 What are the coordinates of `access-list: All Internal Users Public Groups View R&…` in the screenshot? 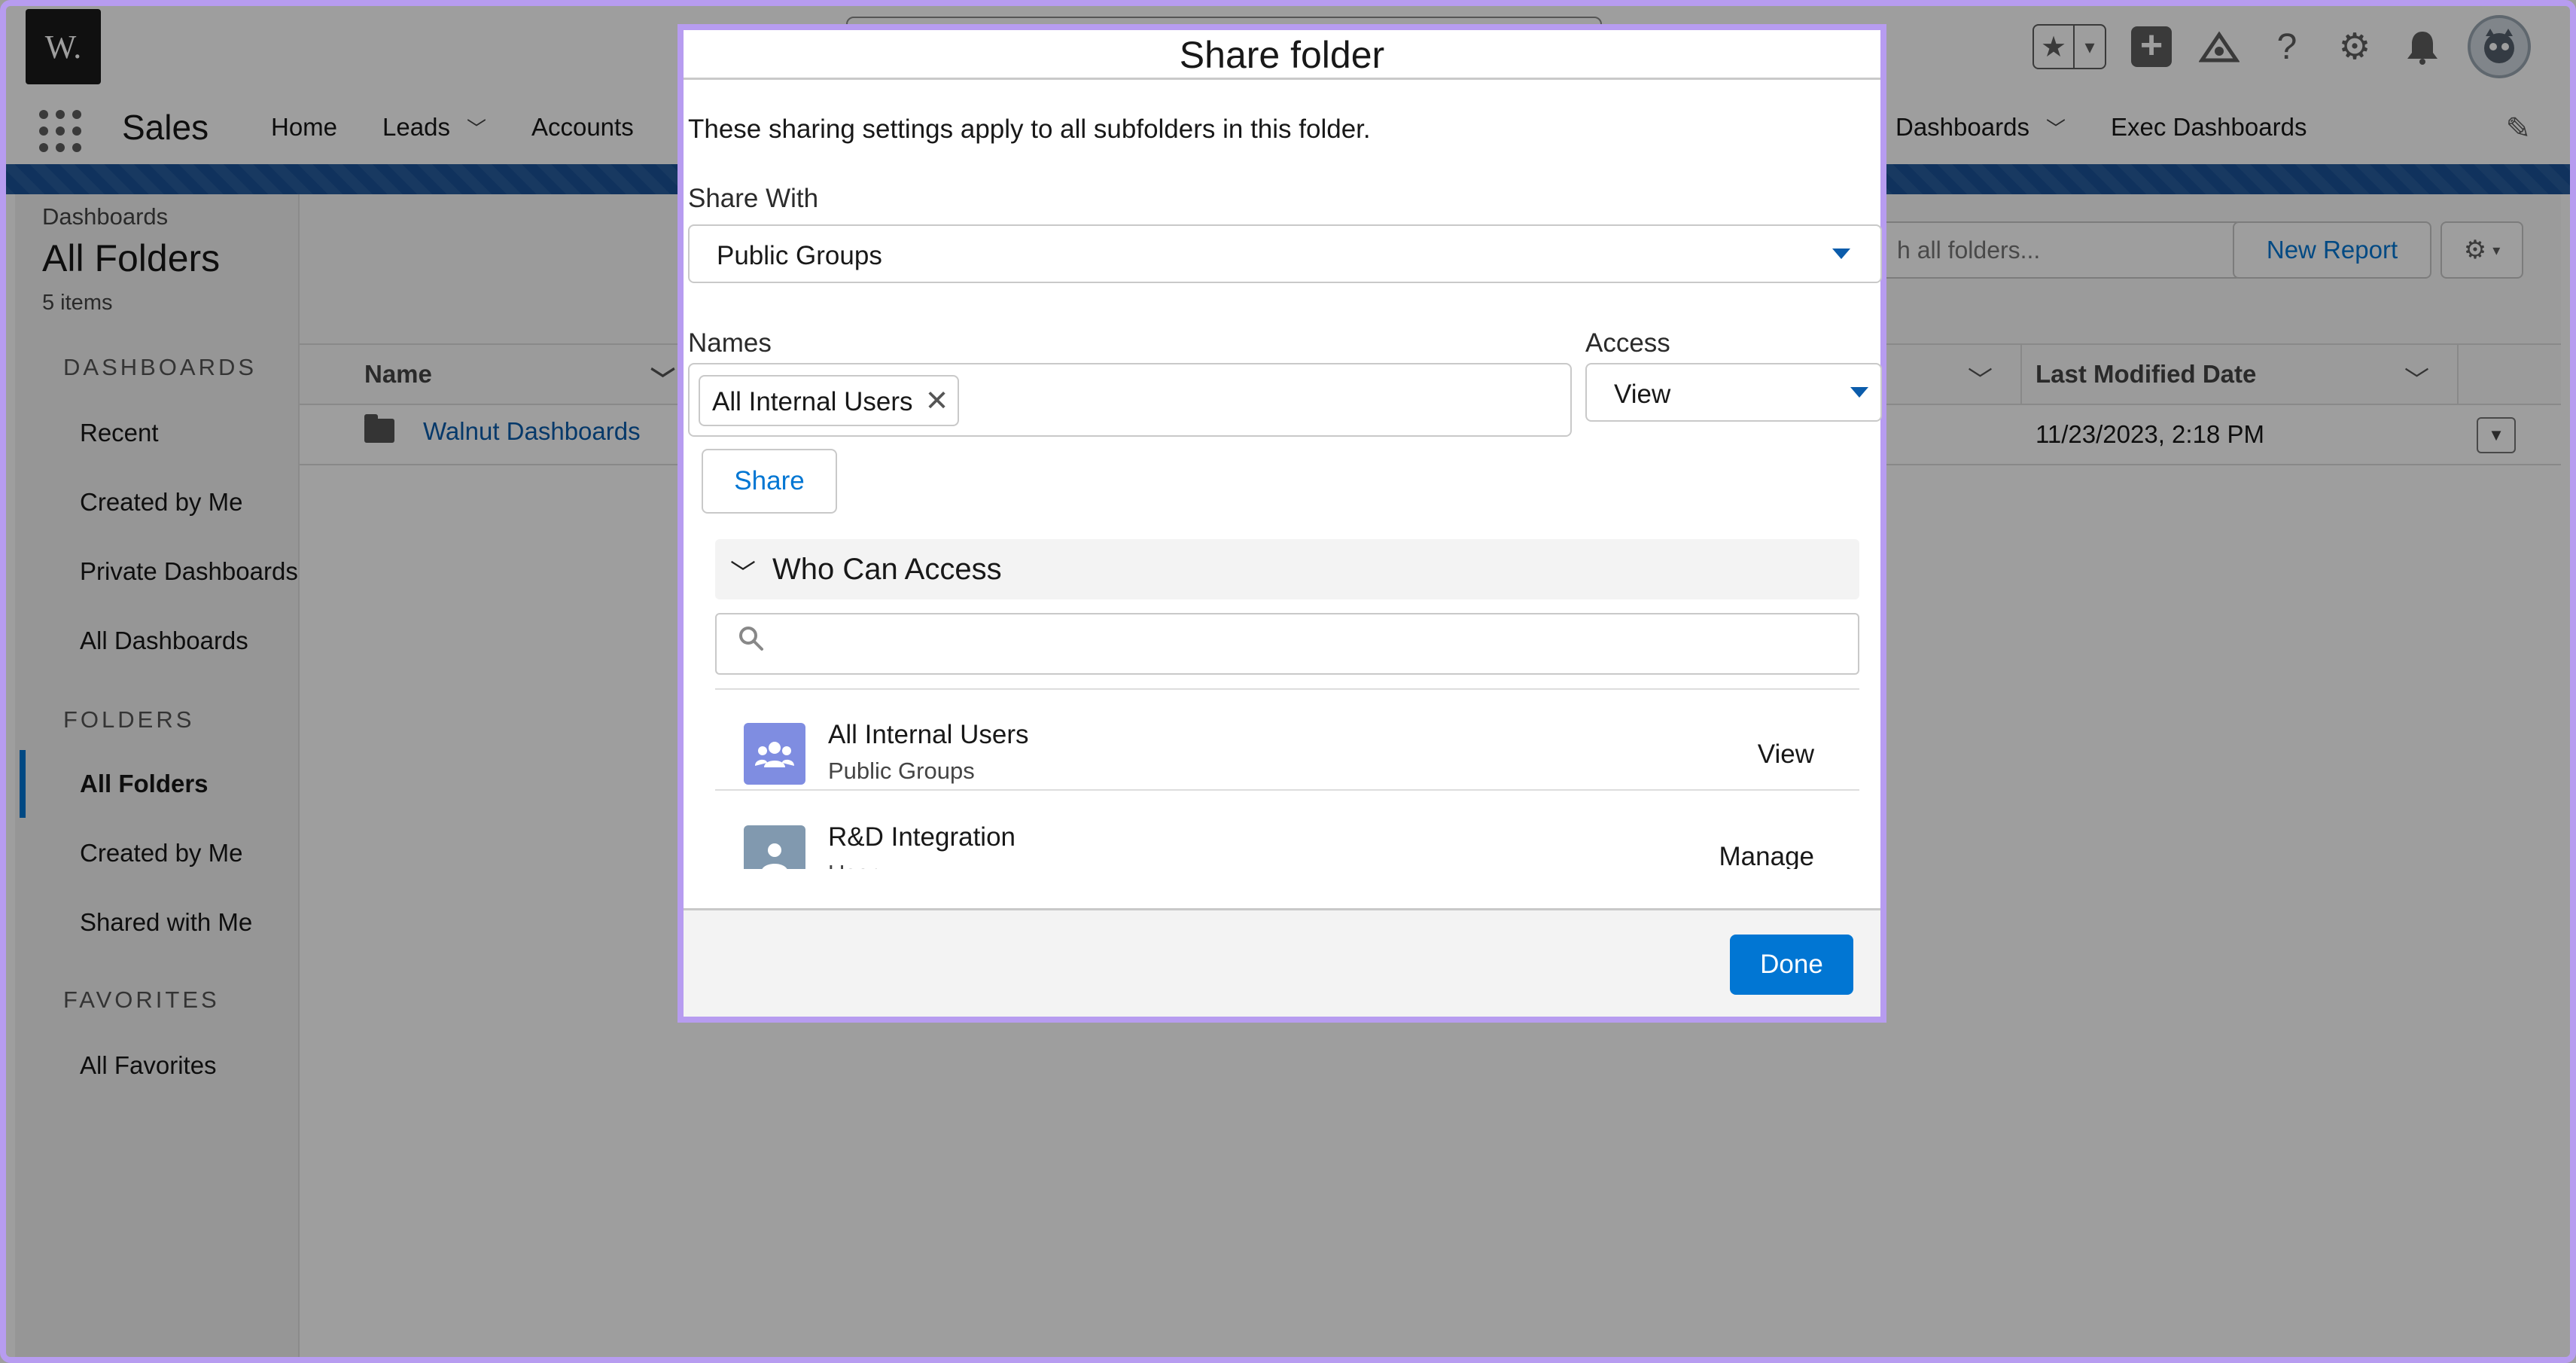 It's located at (1287, 778).